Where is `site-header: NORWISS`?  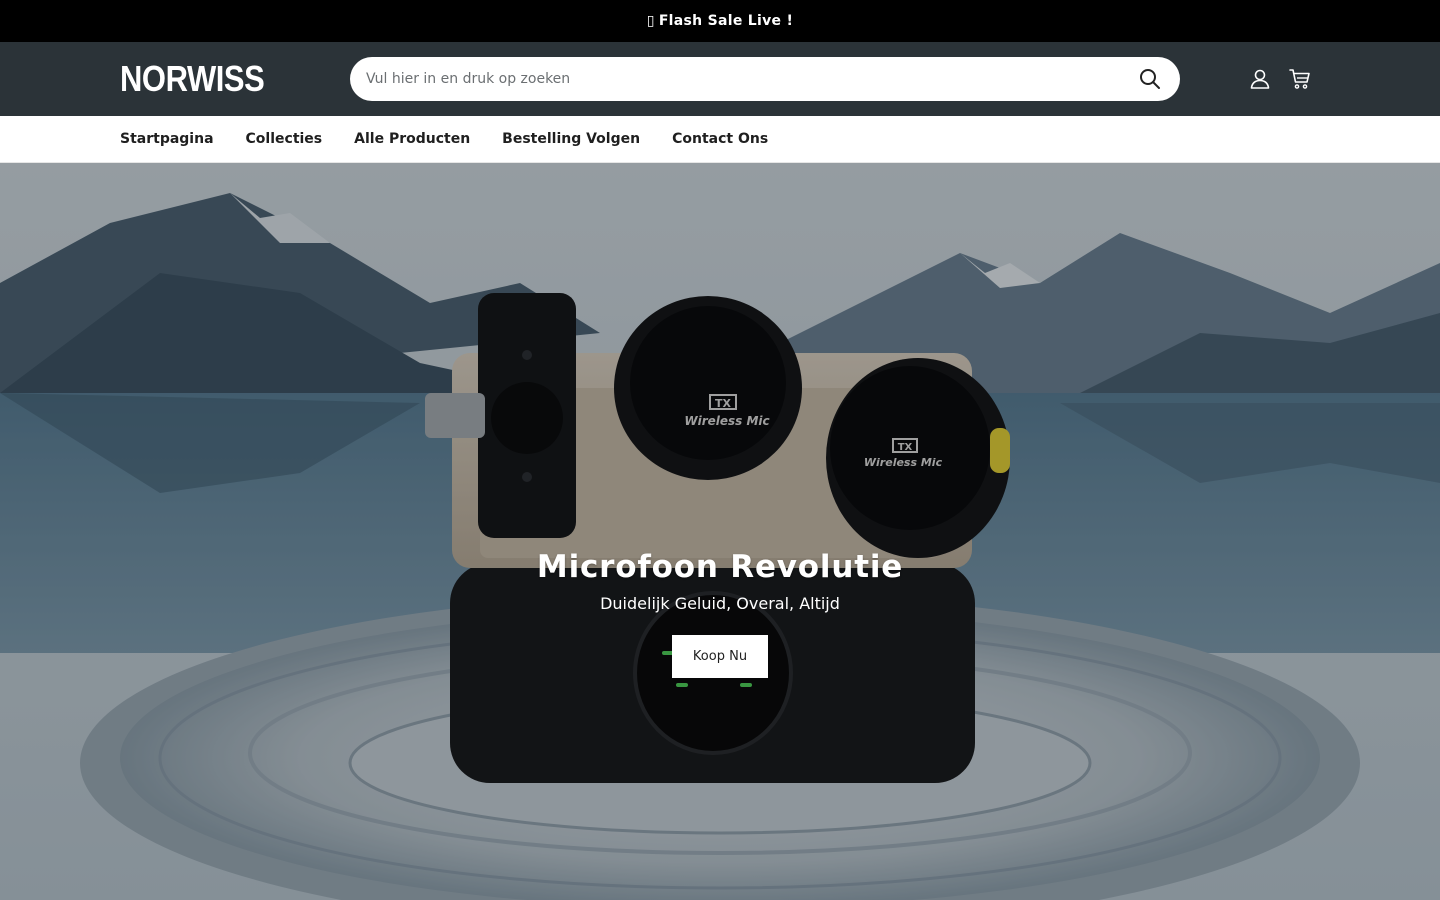
site-header: NORWISS is located at coordinates (720, 79).